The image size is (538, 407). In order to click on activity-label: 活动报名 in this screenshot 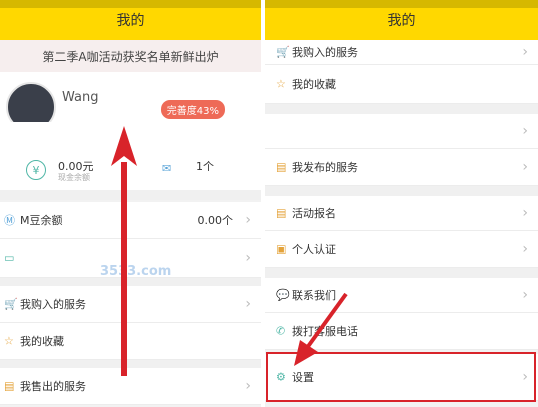, I will do `click(314, 213)`.